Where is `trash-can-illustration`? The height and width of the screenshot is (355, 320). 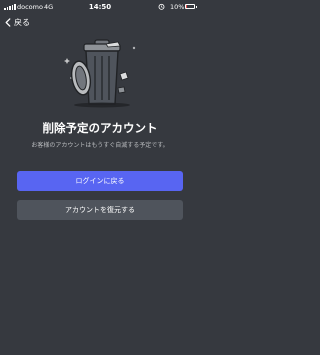 trash-can-illustration is located at coordinates (100, 73).